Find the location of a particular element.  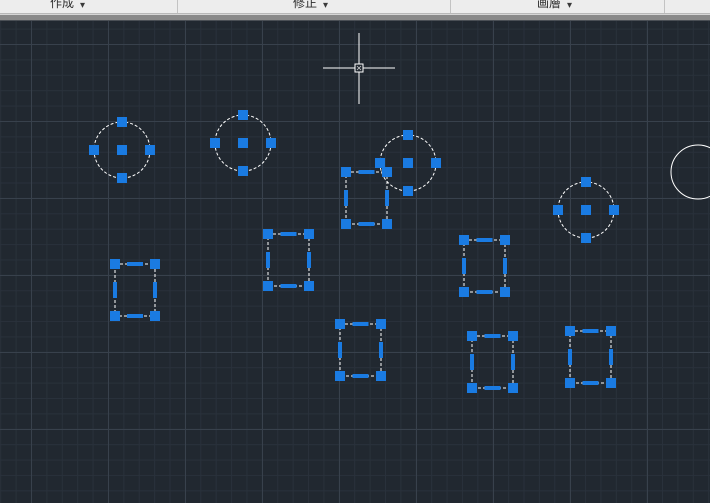

ribbon-panel-next is located at coordinates (687, 6).